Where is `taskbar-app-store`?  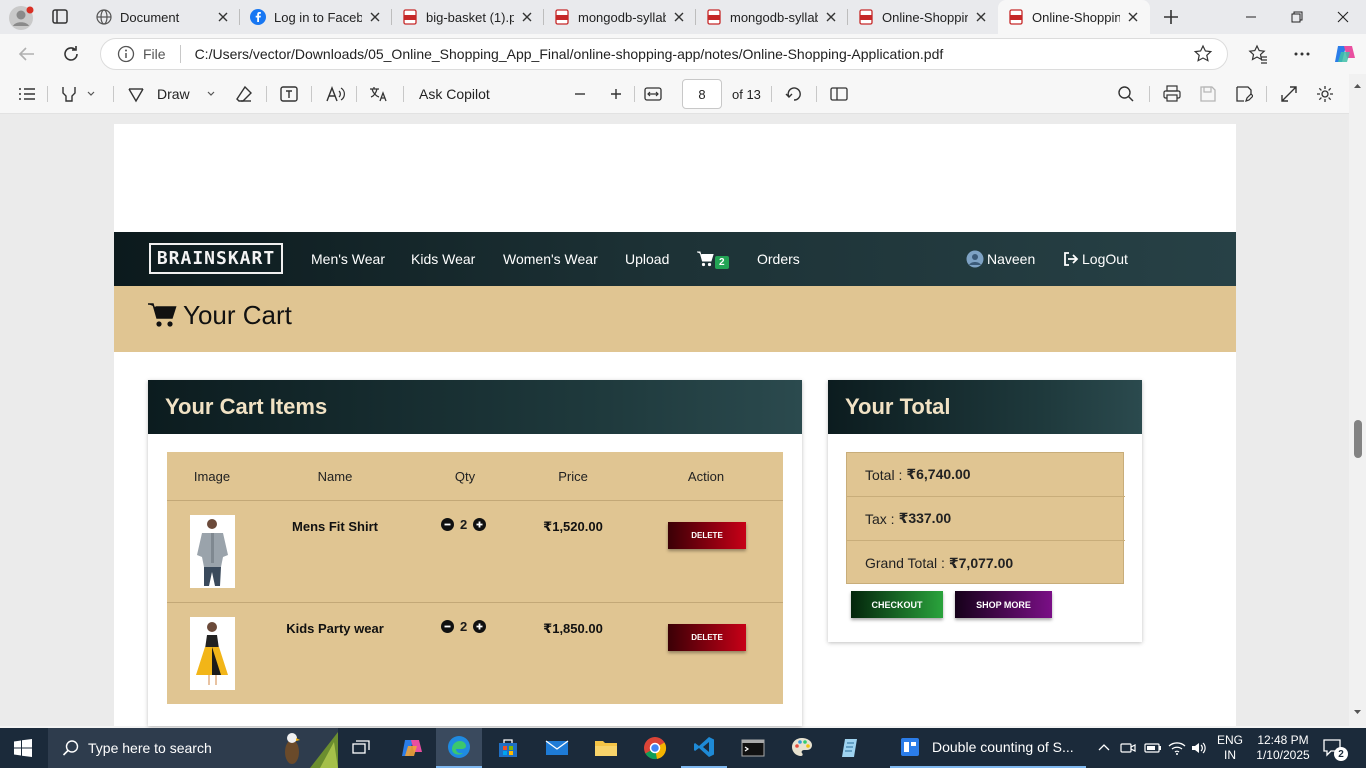
taskbar-app-store is located at coordinates (508, 748).